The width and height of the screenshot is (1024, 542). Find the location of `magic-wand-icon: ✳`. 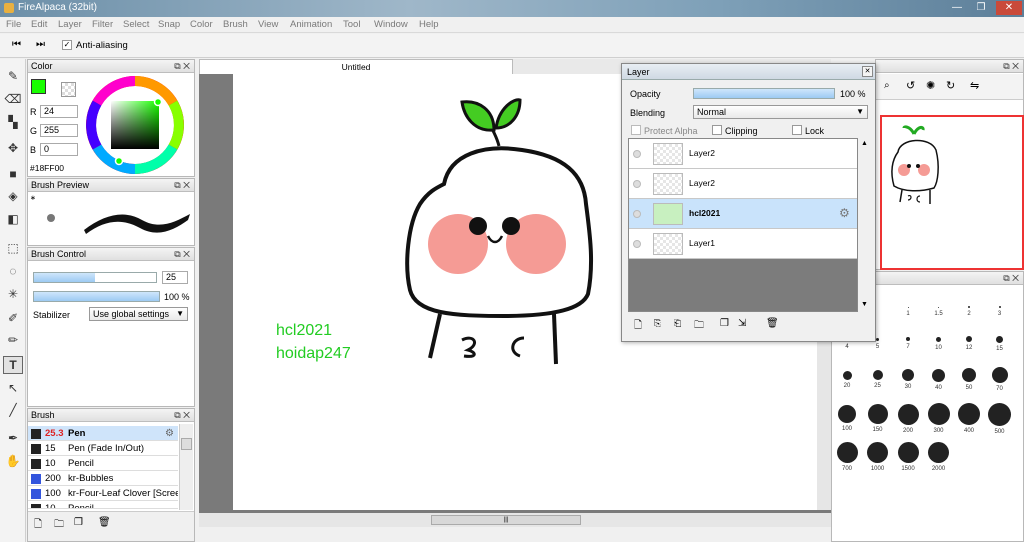

magic-wand-icon: ✳ is located at coordinates (13, 294).